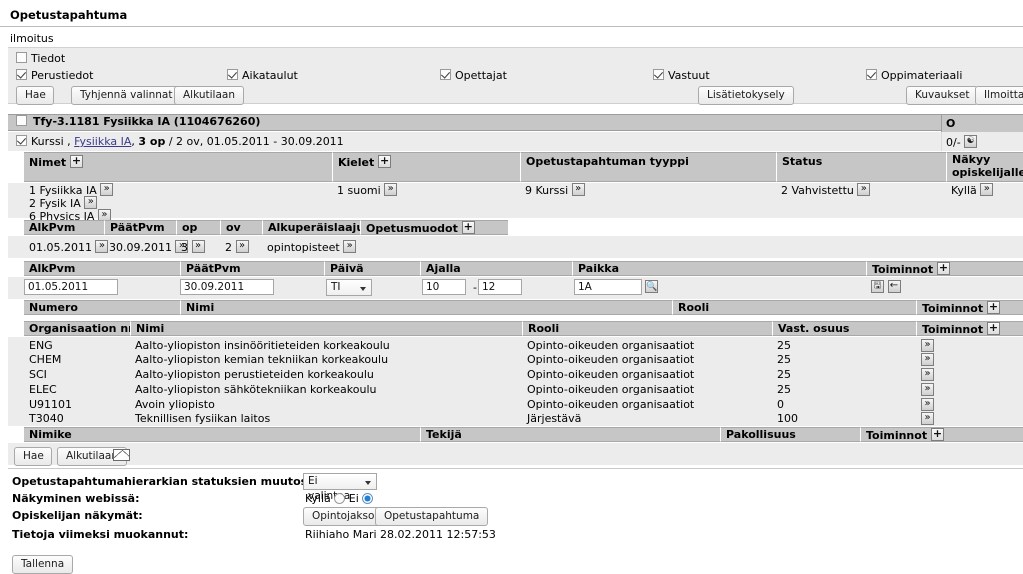 This screenshot has width=1023, height=574. Describe the element at coordinates (871, 74) in the screenshot. I see `checkbox-oppimateriaali-box` at that location.